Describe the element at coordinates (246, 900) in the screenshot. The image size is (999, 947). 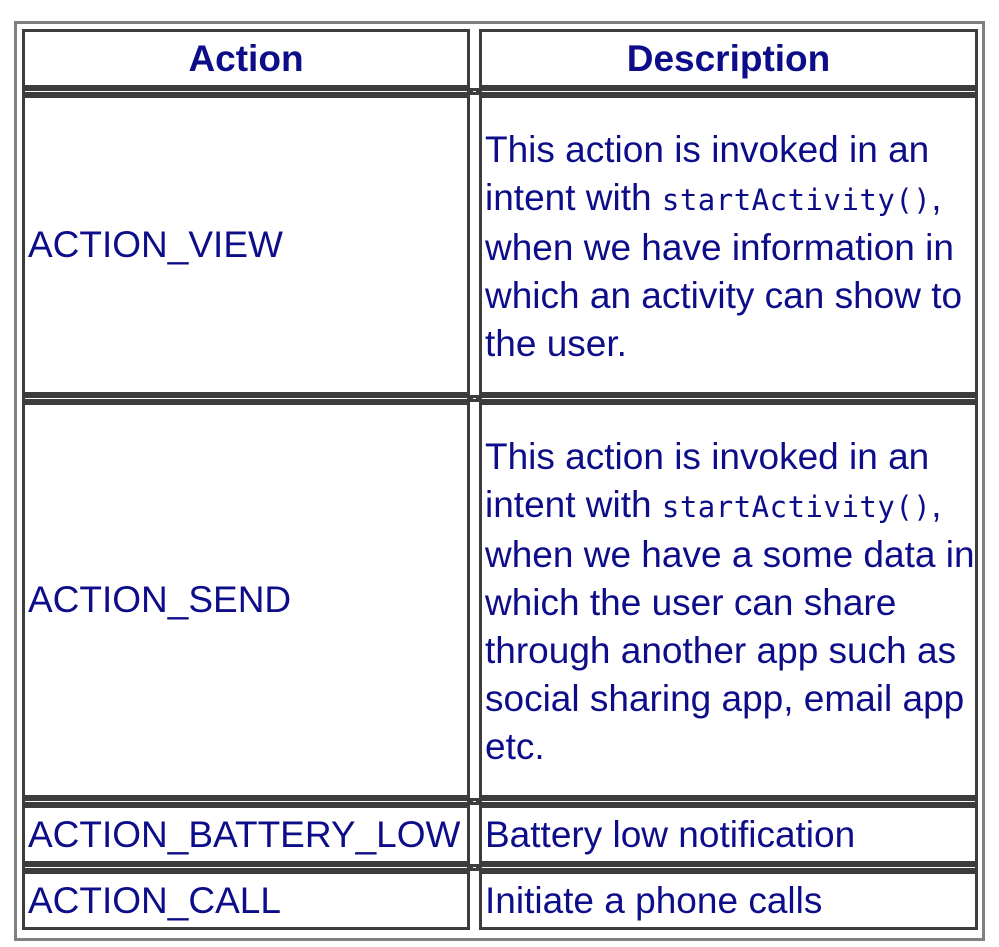
I see `action-cell: ACTION_CALL` at that location.